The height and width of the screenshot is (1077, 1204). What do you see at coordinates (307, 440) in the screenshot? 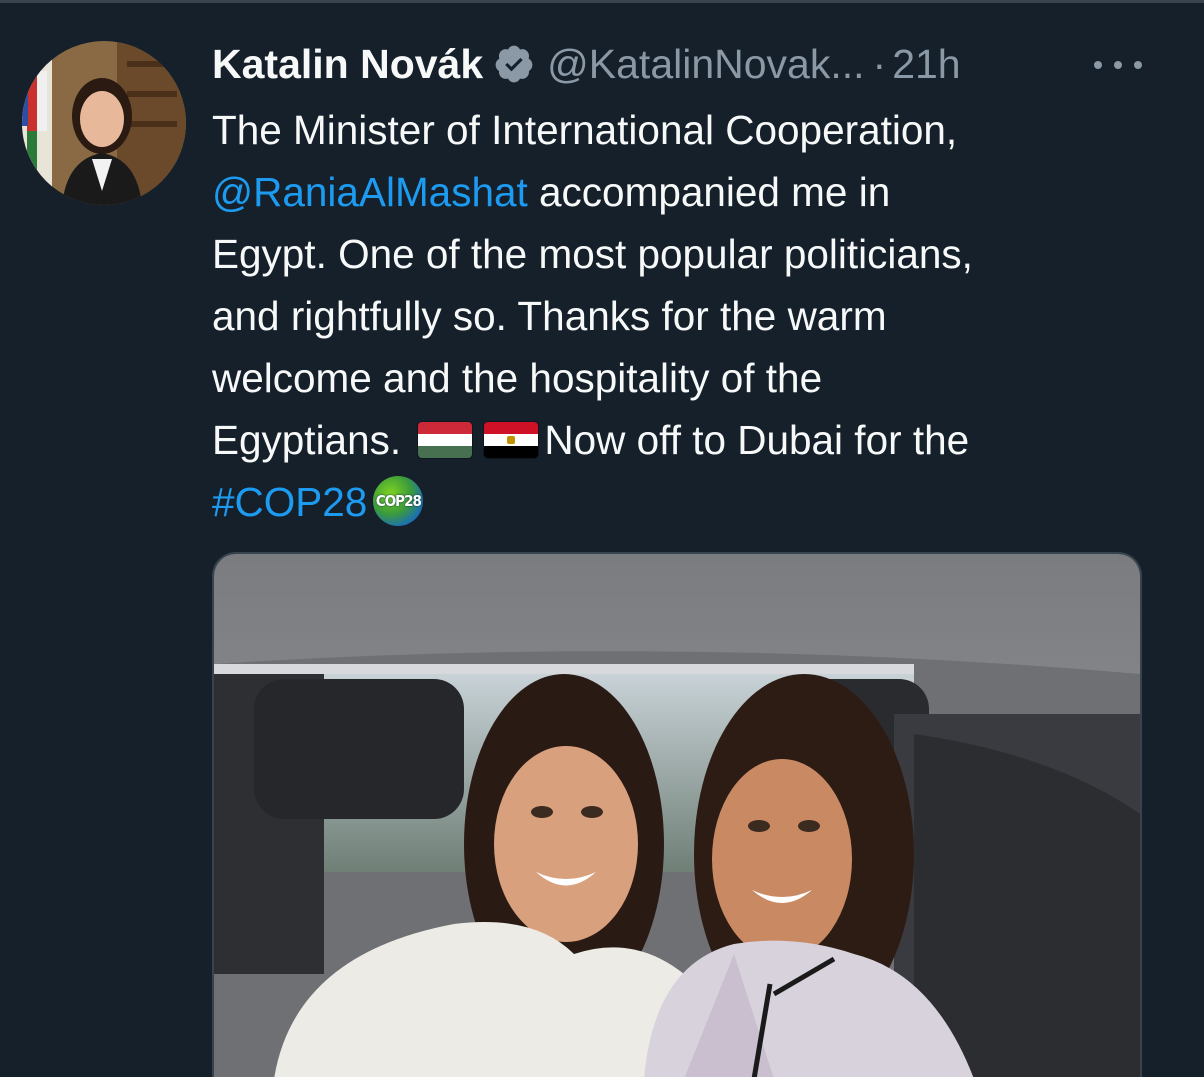
I see `text-segment: Egyptians.` at bounding box center [307, 440].